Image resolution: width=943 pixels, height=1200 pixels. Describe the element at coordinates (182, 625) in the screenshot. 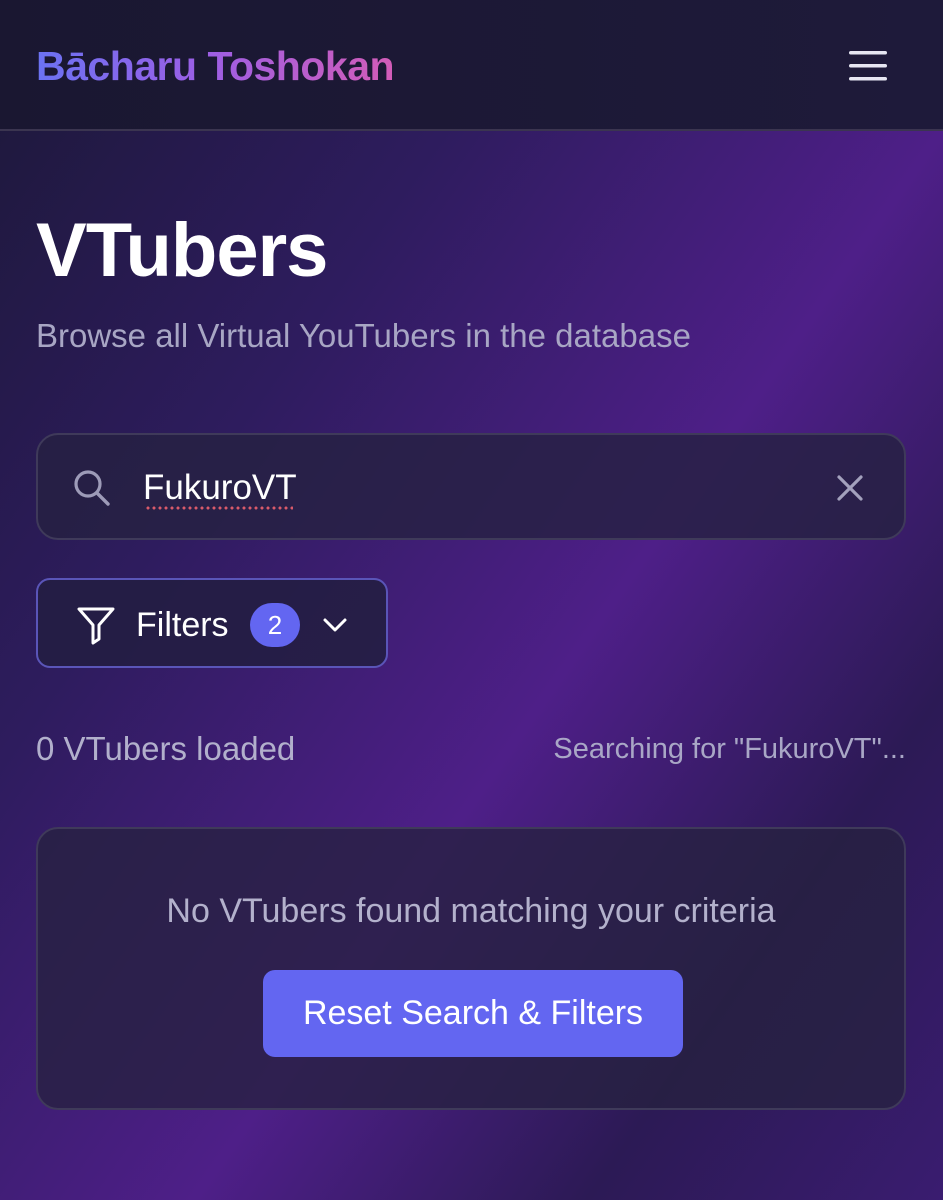

I see `filters-label: Filters` at that location.